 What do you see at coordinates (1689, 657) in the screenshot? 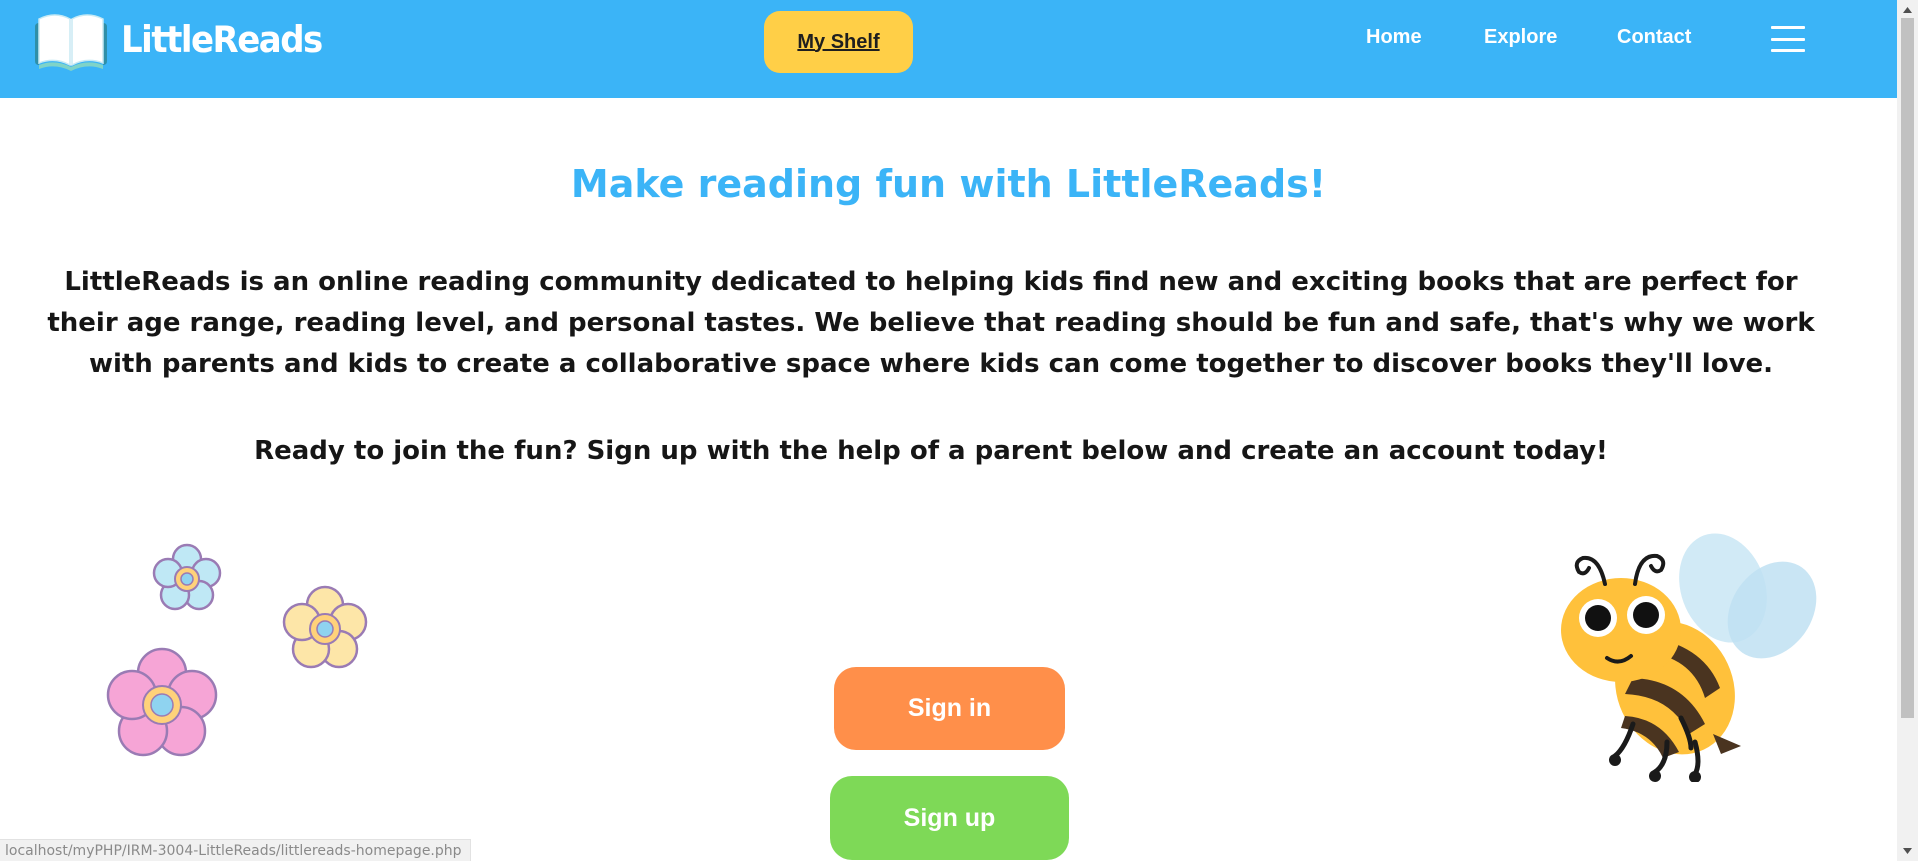
I see `bee-illustration` at bounding box center [1689, 657].